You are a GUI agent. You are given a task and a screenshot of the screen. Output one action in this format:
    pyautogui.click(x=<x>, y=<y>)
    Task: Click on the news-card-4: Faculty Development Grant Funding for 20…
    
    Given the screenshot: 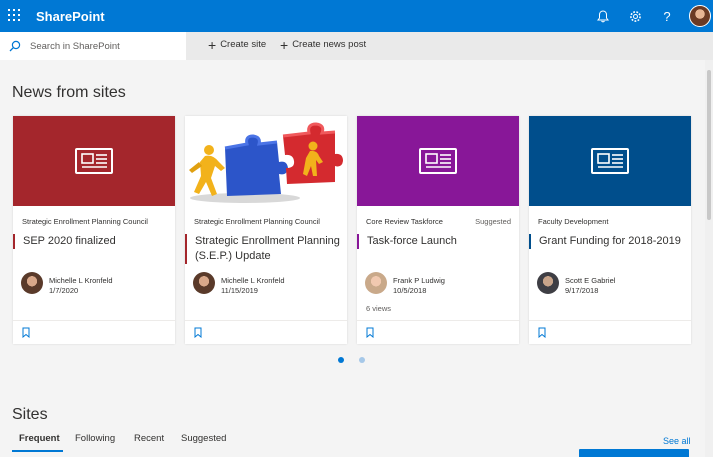 What is the action you would take?
    pyautogui.click(x=610, y=230)
    